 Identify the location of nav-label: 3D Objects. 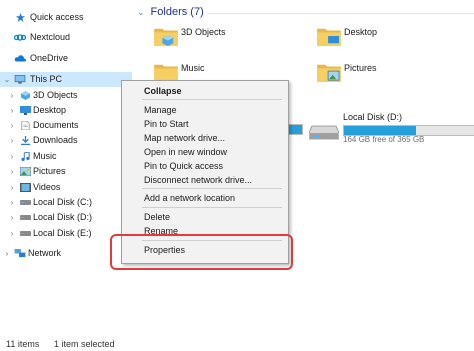
(55, 95).